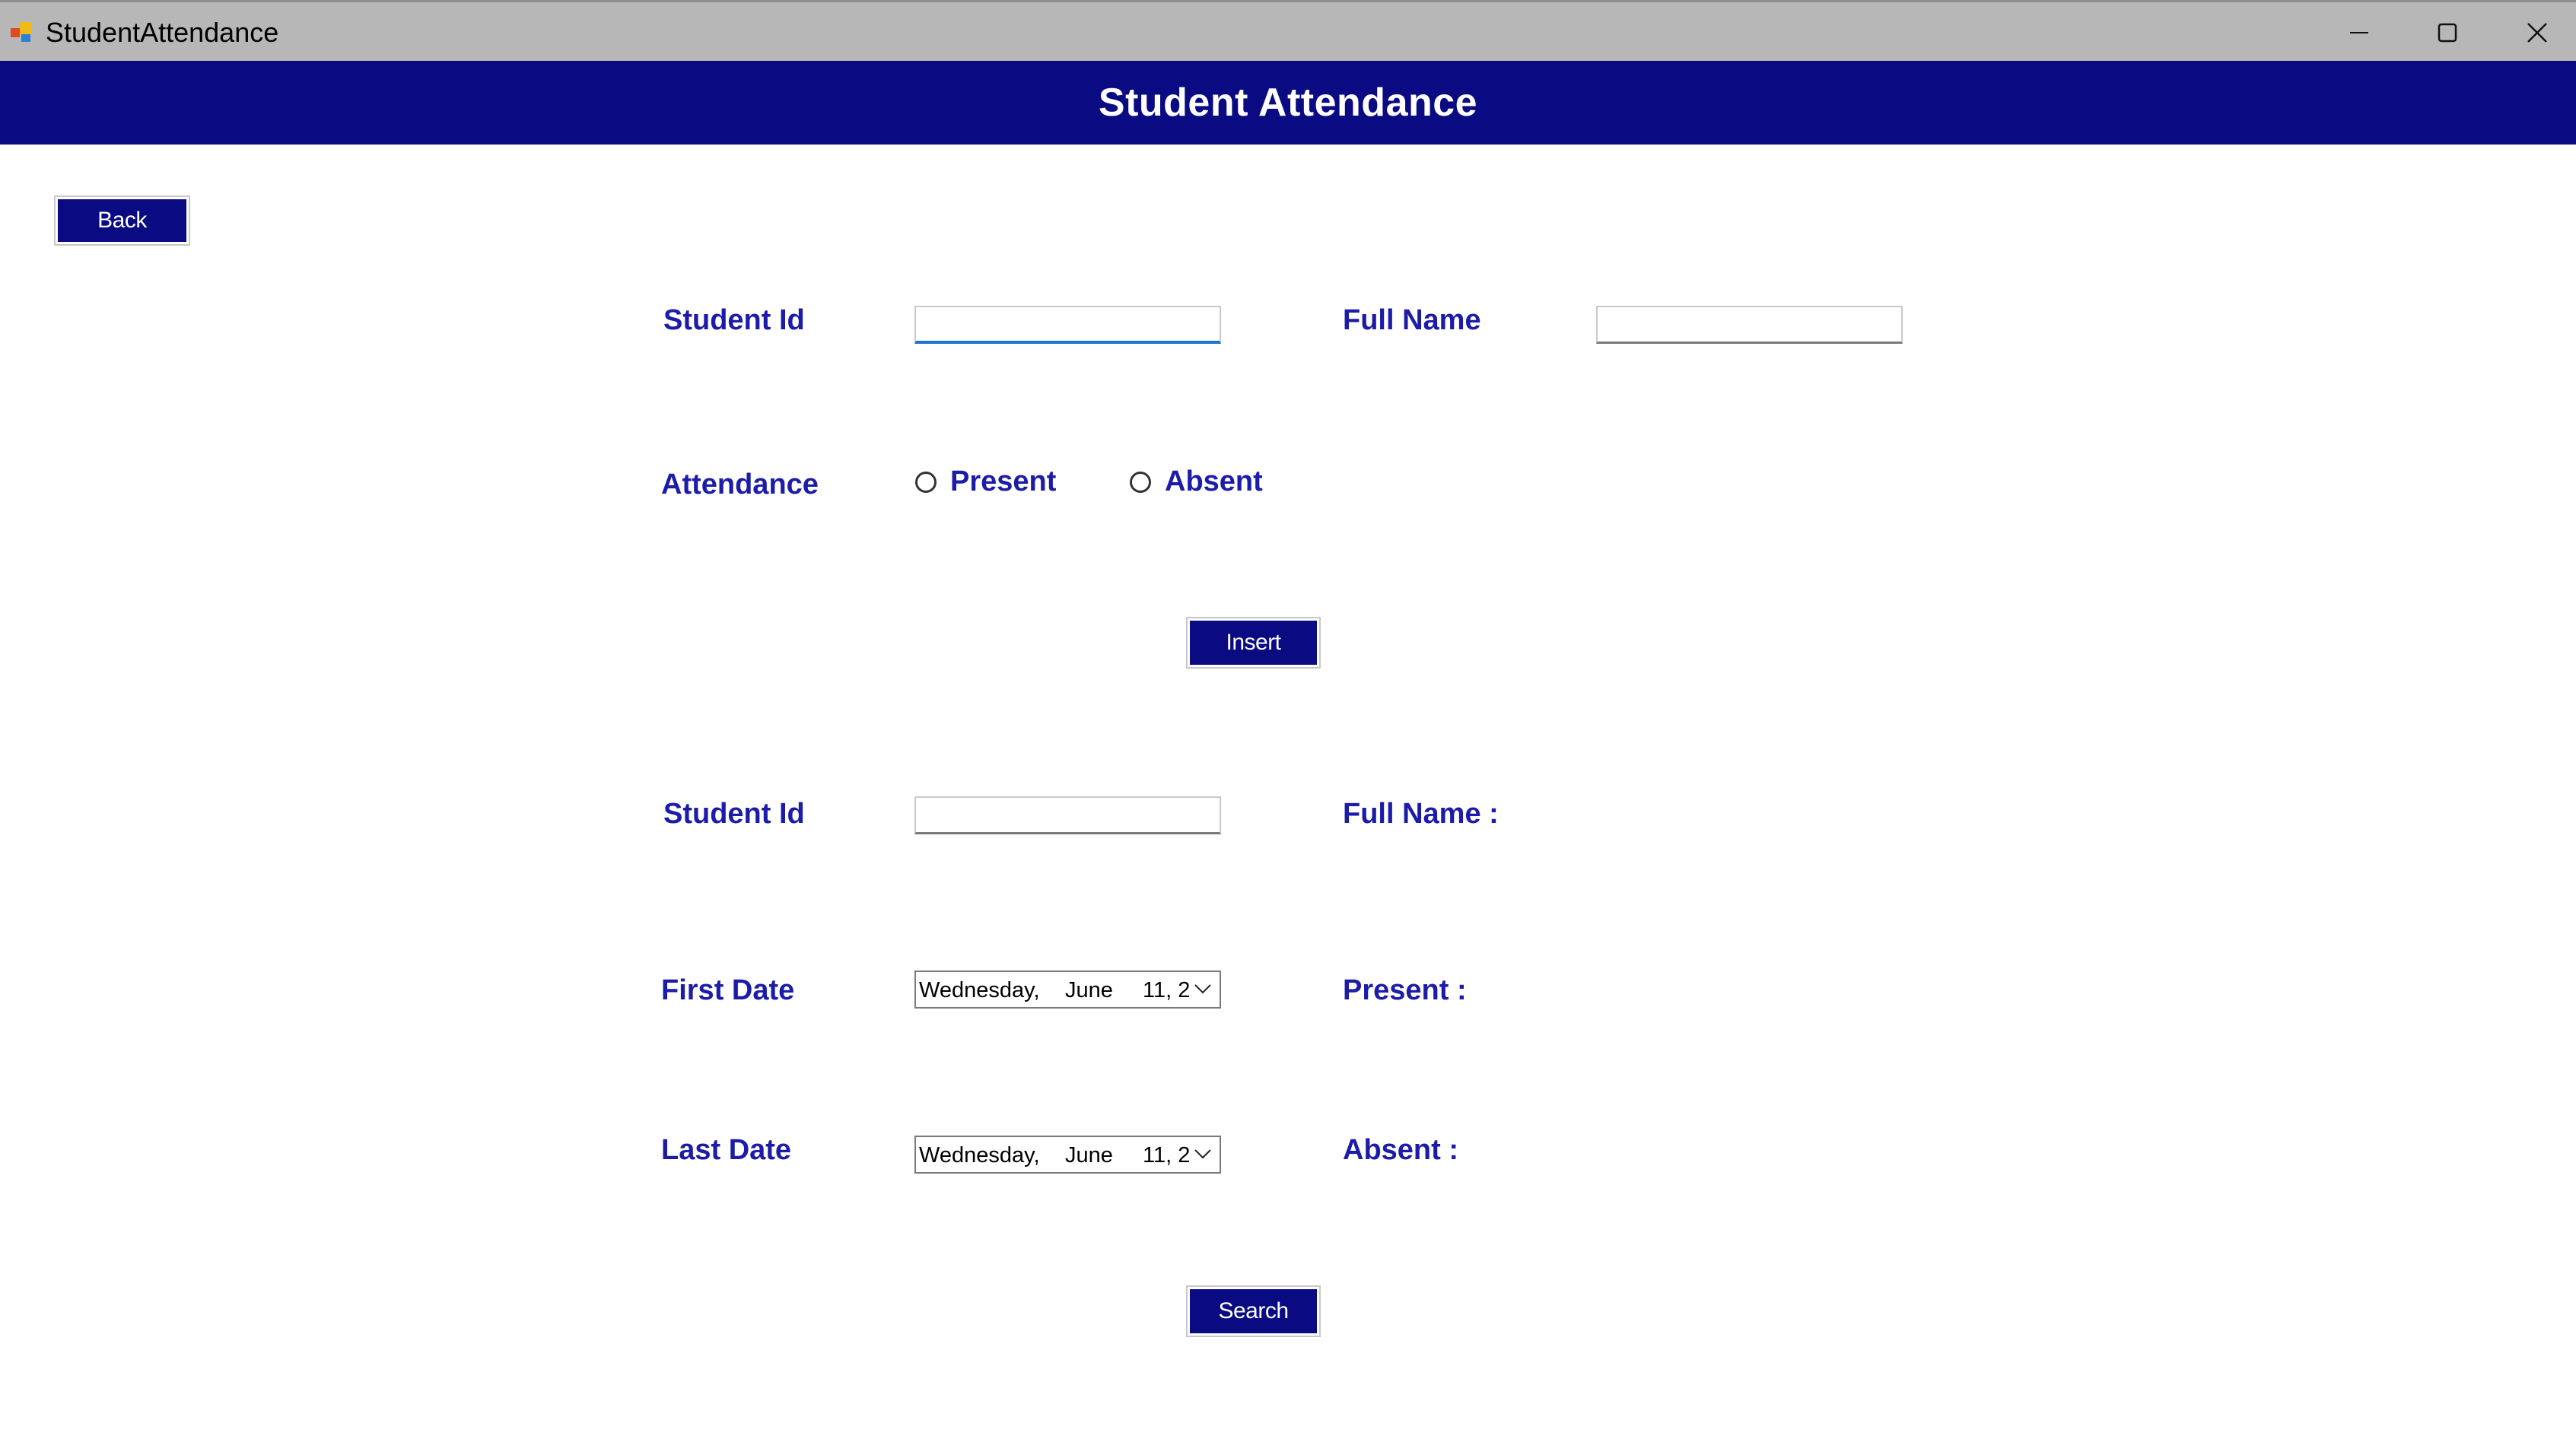  What do you see at coordinates (1288, 30) in the screenshot?
I see `title-bar: StudentAttendance` at bounding box center [1288, 30].